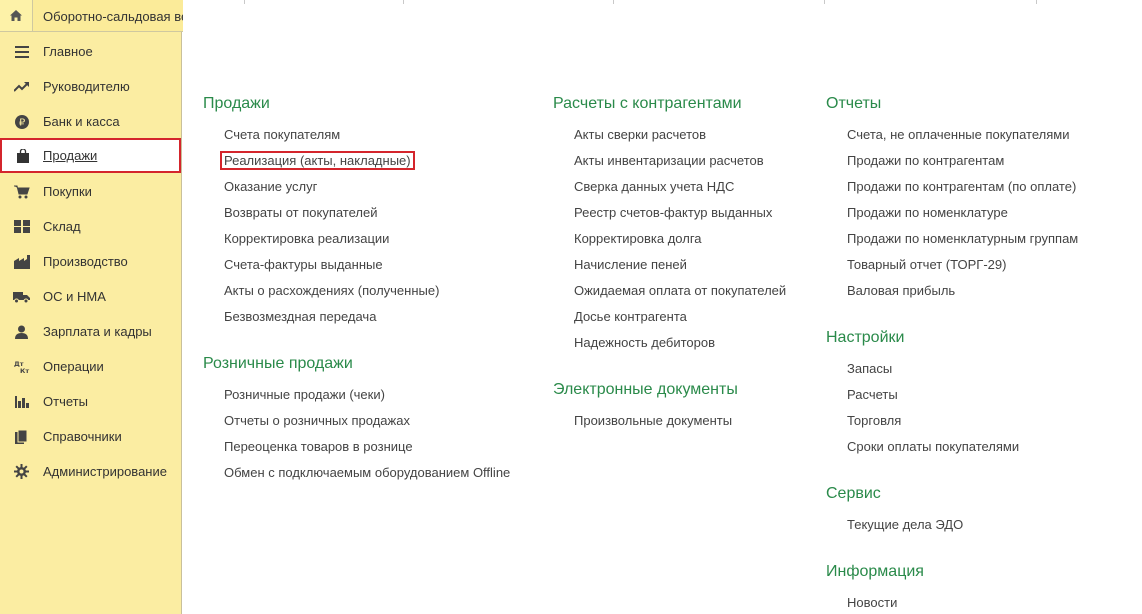 Image resolution: width=1142 pixels, height=614 pixels. Describe the element at coordinates (21, 436) in the screenshot. I see `books-icon` at that location.